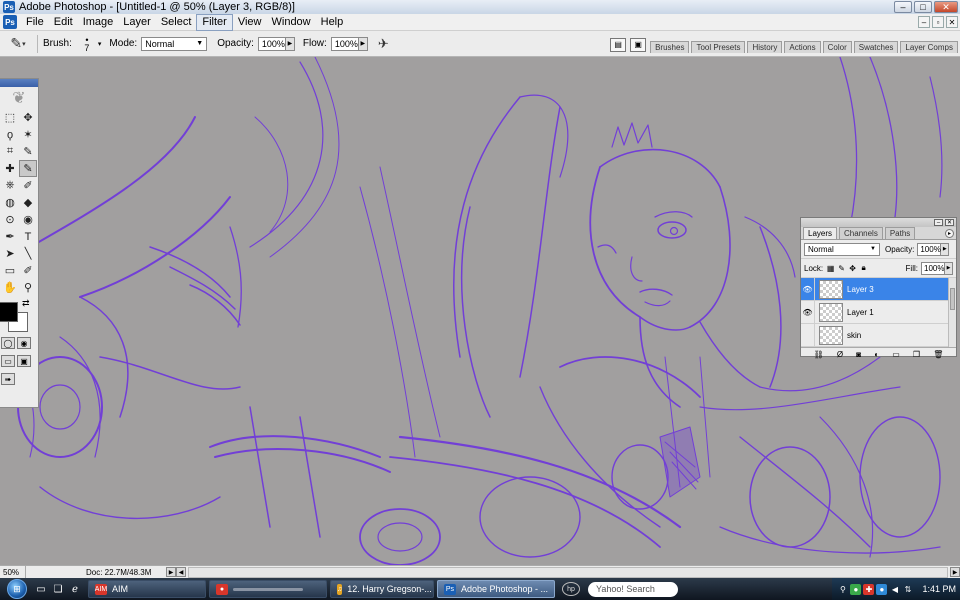 Image resolution: width=960 pixels, height=600 pixels. I want to click on zoom-level: 50%, so click(13, 572).